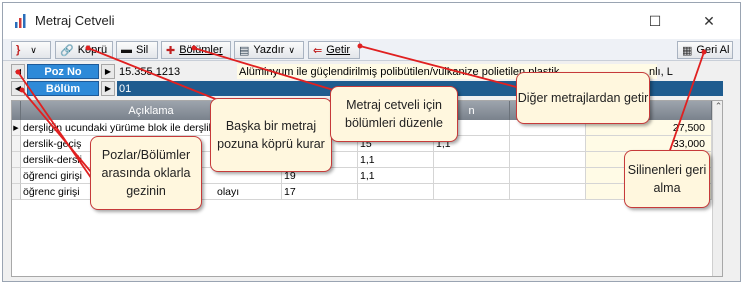  What do you see at coordinates (686, 104) in the screenshot?
I see `arrow-geri-al` at bounding box center [686, 104].